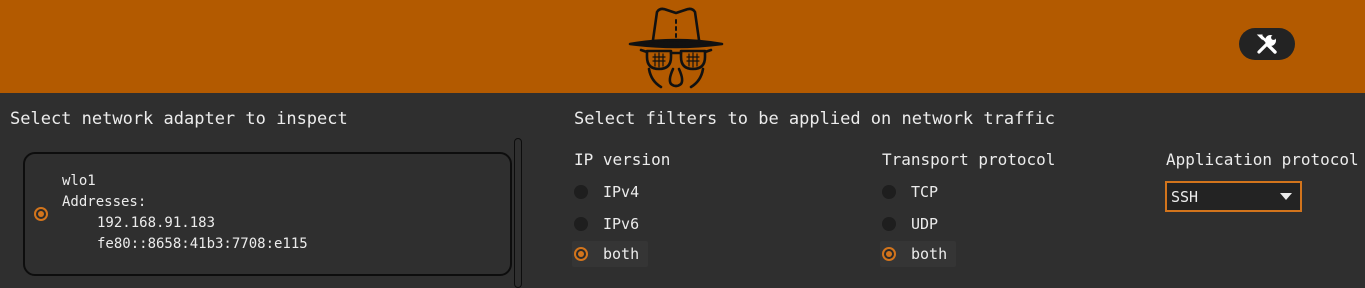 The height and width of the screenshot is (288, 1365). What do you see at coordinates (676, 48) in the screenshot?
I see `spy-hat-glasses-icon` at bounding box center [676, 48].